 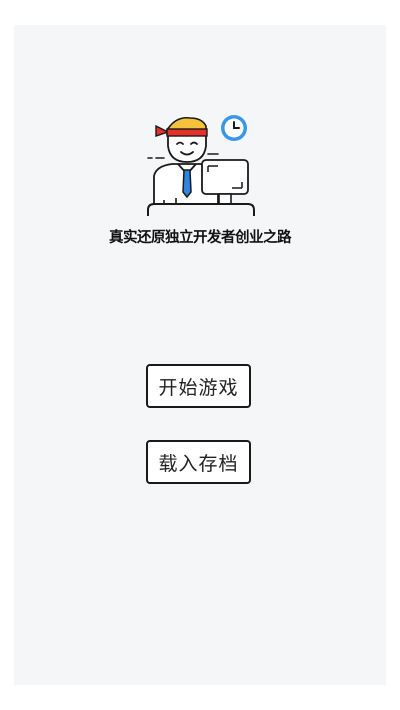 I want to click on load-save-button: 载入存档, so click(x=198, y=462).